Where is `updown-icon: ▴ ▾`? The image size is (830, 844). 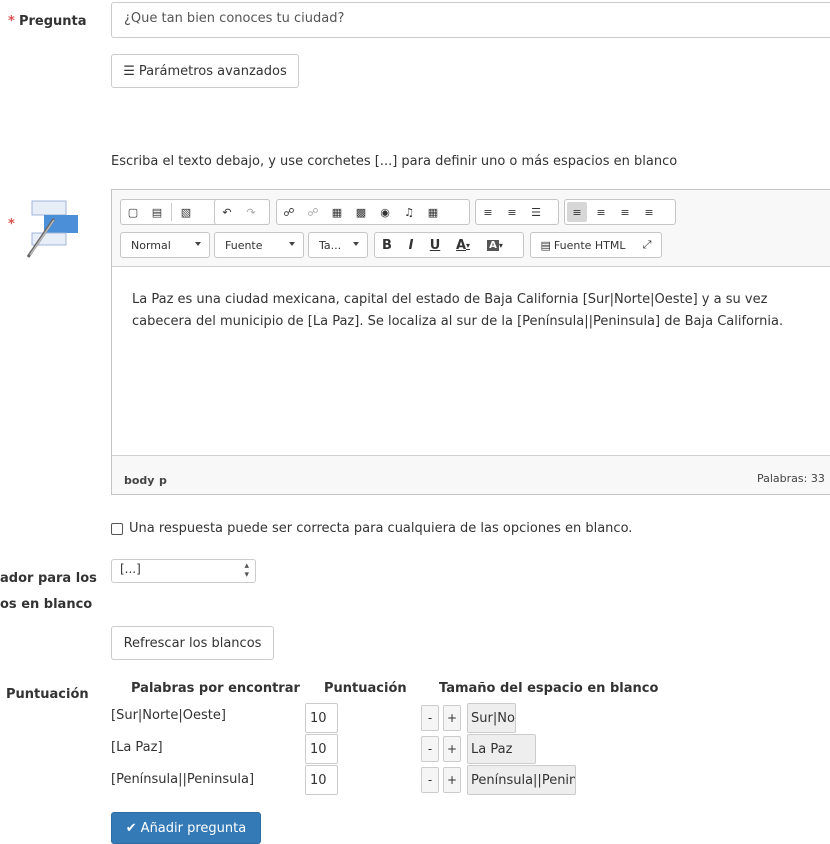 updown-icon: ▴ ▾ is located at coordinates (246, 570).